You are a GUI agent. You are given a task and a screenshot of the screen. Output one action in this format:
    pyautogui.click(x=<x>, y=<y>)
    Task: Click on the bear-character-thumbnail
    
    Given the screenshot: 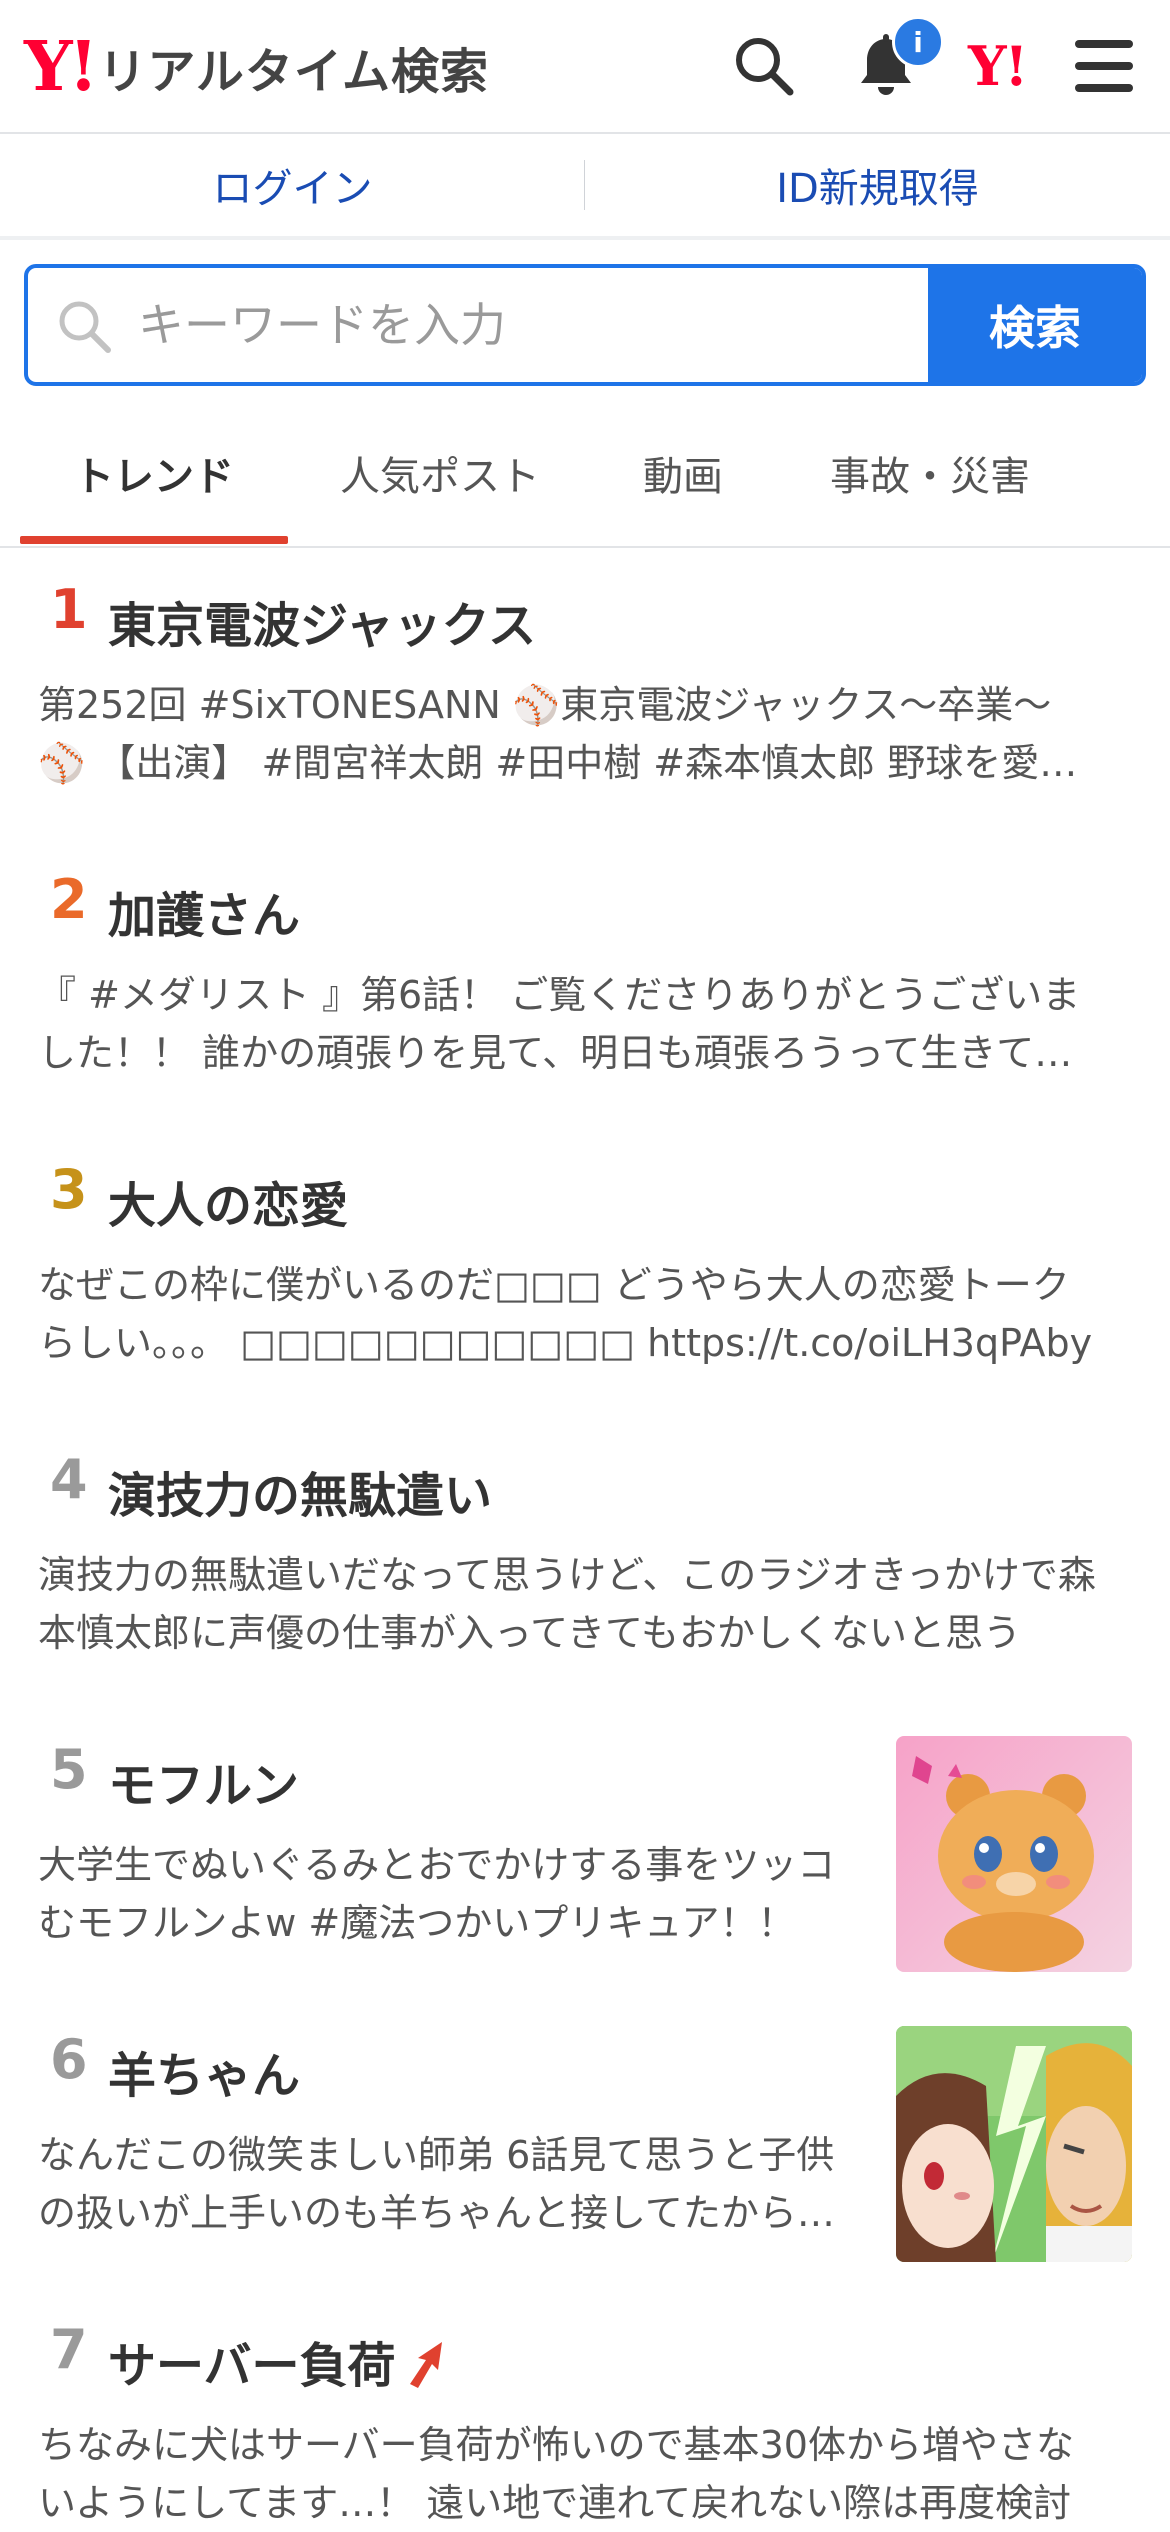 What is the action you would take?
    pyautogui.click(x=1014, y=1854)
    